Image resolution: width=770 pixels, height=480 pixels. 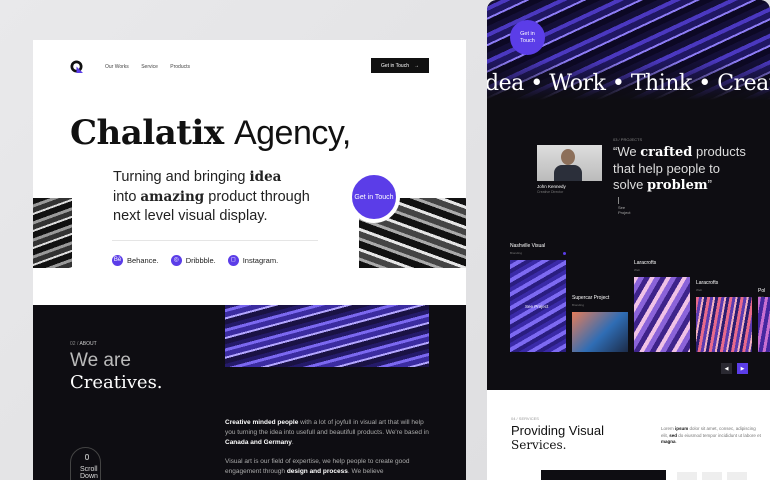 What do you see at coordinates (539, 445) in the screenshot?
I see `services-title-line2: Services.` at bounding box center [539, 445].